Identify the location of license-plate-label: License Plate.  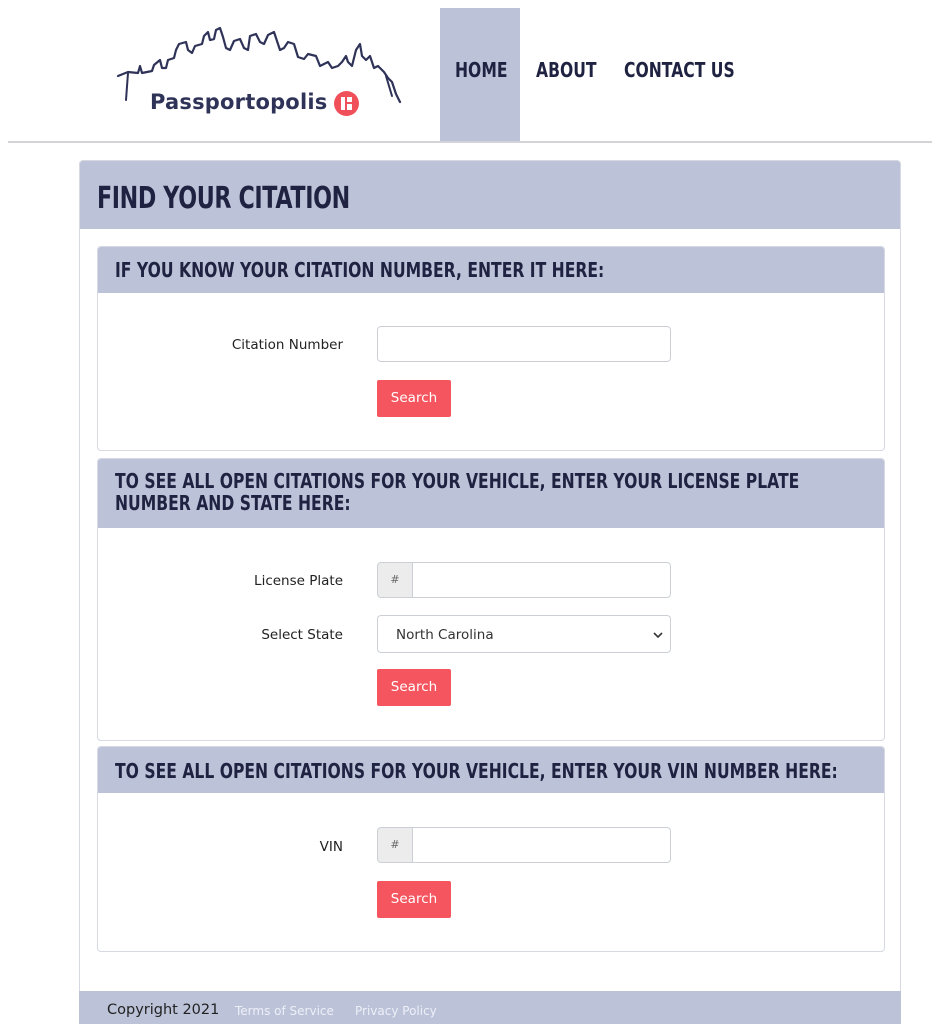
(298, 581).